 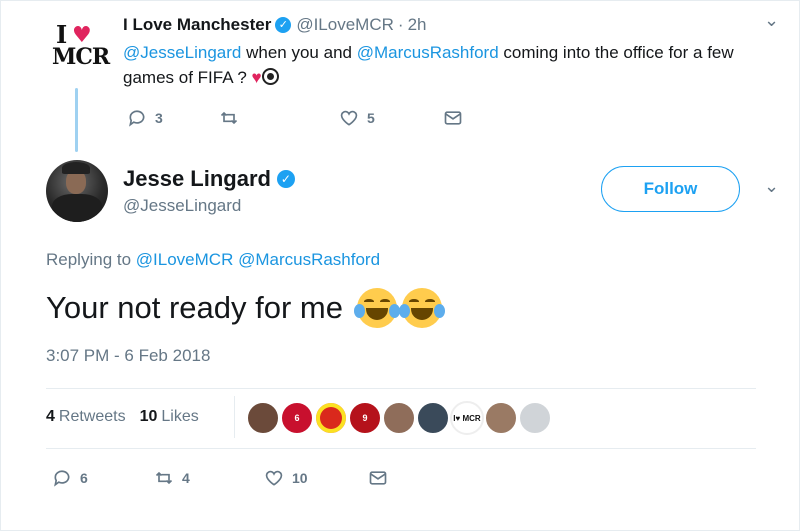 I want to click on parent-more-chevron-down-icon: ⌄, so click(x=771, y=20).